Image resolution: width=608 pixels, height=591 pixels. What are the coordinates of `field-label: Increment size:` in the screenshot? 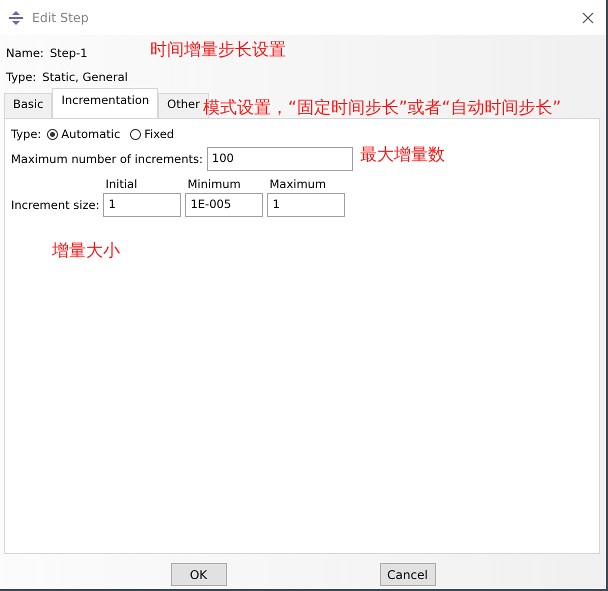 It's located at (55, 205).